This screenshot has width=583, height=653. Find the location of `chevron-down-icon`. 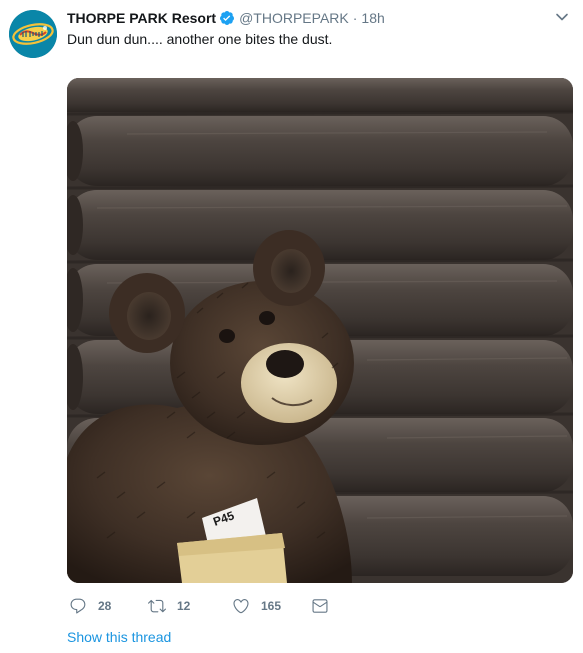

chevron-down-icon is located at coordinates (562, 17).